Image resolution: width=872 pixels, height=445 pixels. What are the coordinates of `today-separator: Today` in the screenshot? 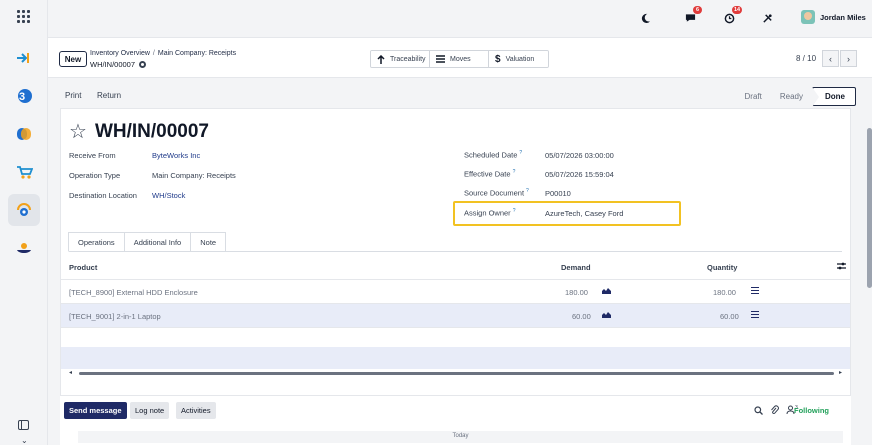 It's located at (460, 437).